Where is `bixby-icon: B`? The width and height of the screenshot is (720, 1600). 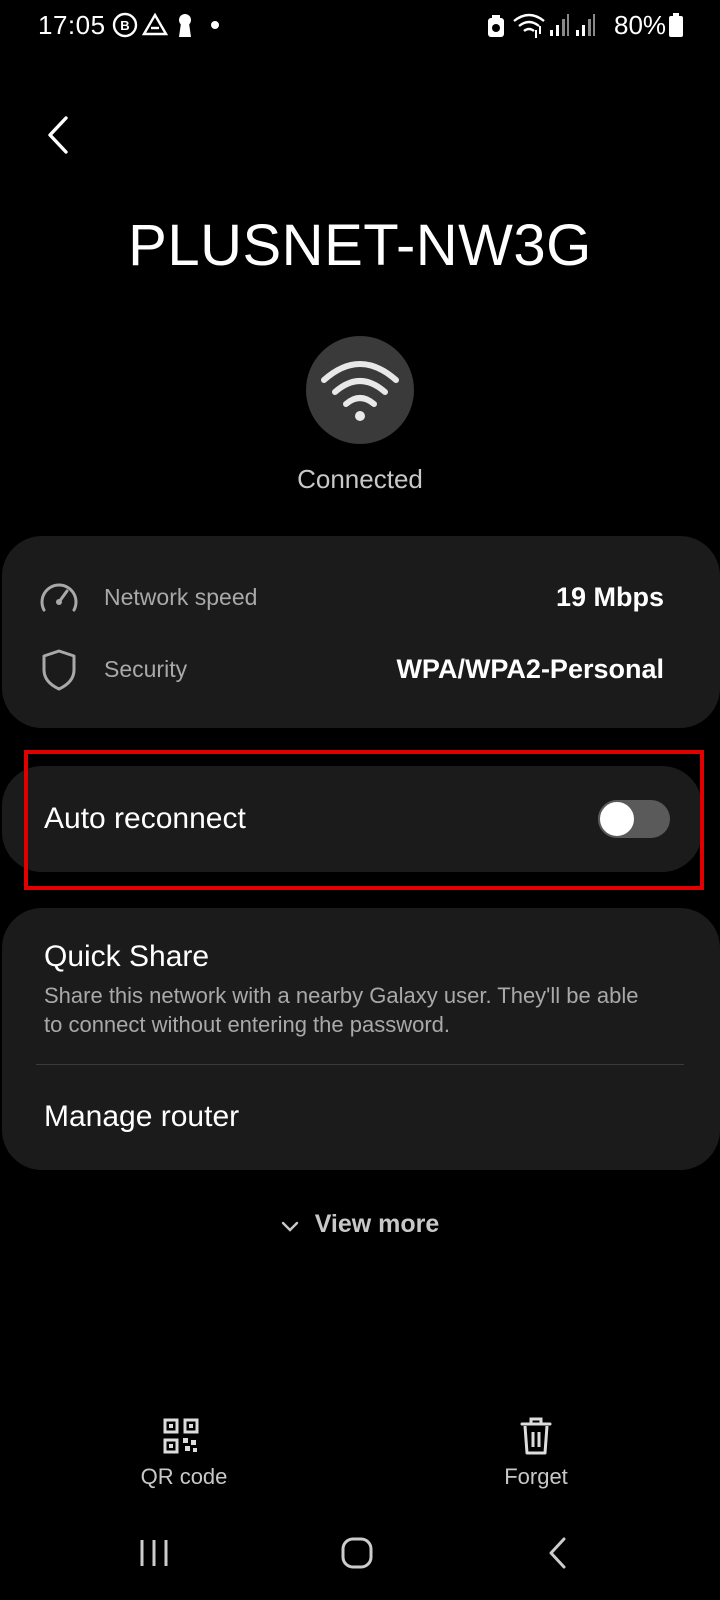 bixby-icon: B is located at coordinates (125, 25).